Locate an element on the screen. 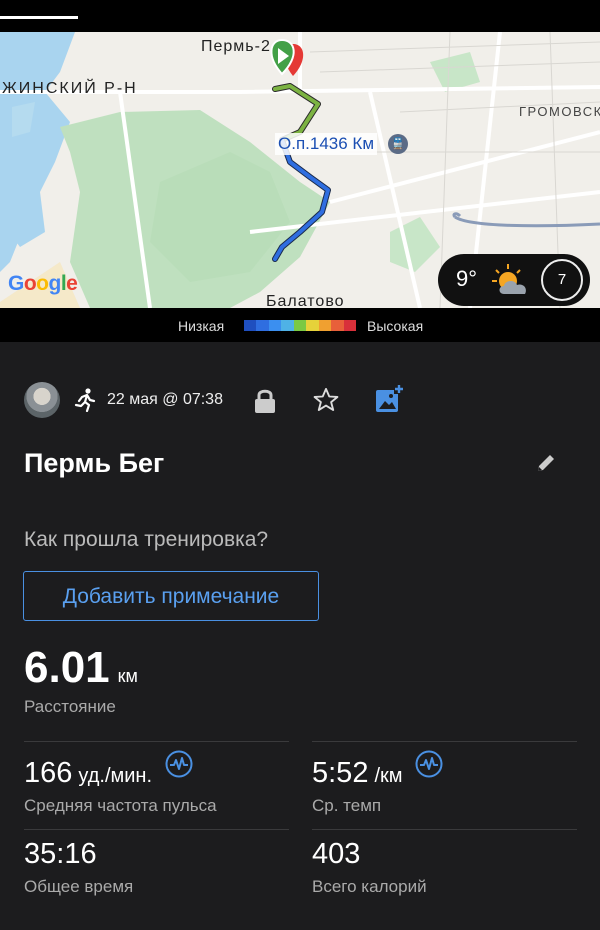 The width and height of the screenshot is (600, 930). heart-rate-legend: Низкая Высокая is located at coordinates (300, 325).